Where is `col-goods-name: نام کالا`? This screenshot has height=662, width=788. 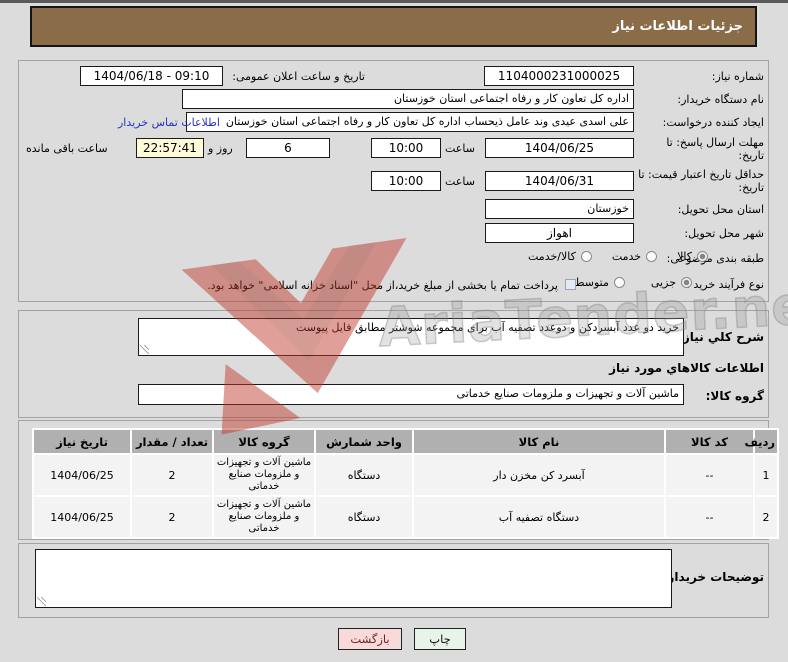
col-goods-name: نام کالا is located at coordinates (539, 441).